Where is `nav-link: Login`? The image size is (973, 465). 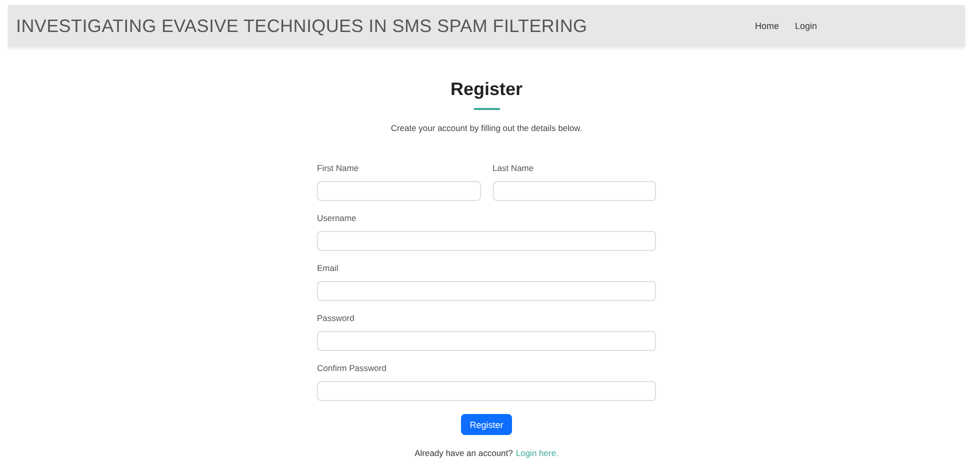
nav-link: Login is located at coordinates (806, 26).